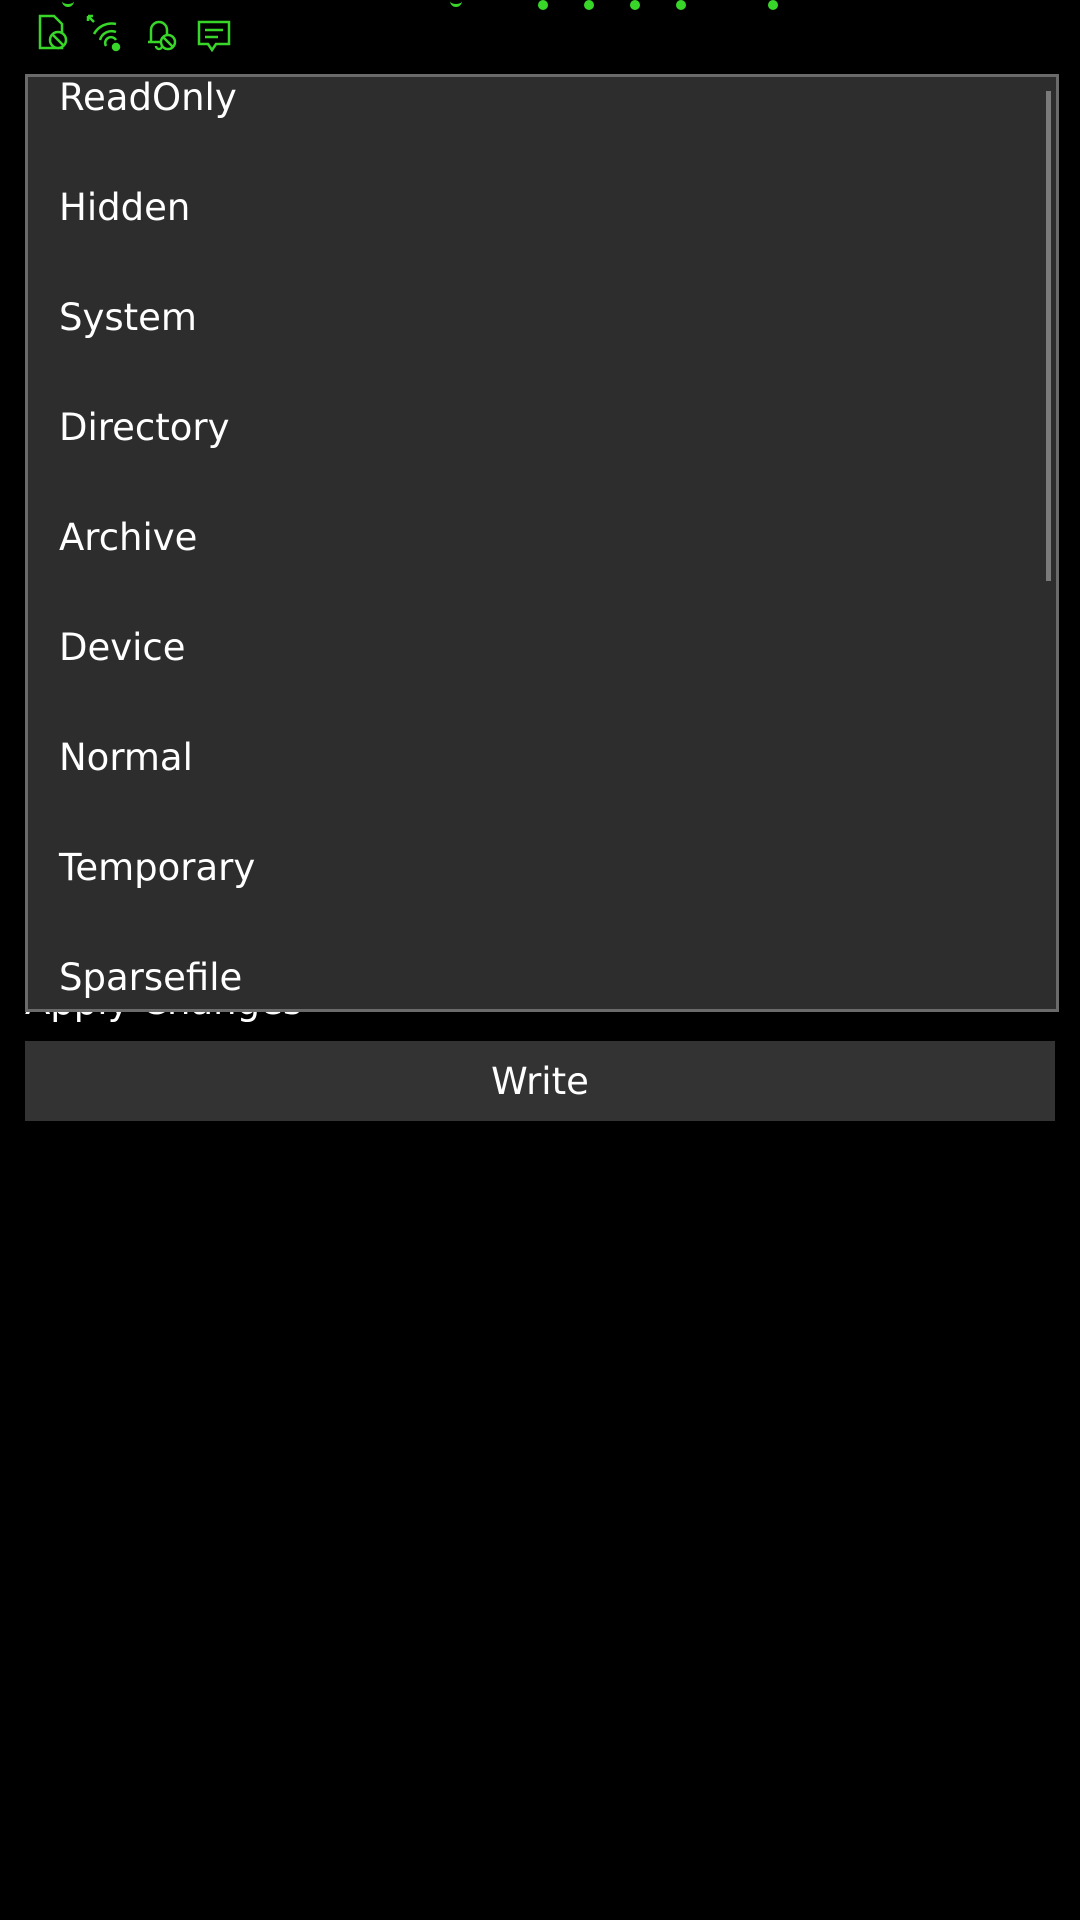 This screenshot has width=1080, height=1920. Describe the element at coordinates (54, 32) in the screenshot. I see `no-sim-icon` at that location.